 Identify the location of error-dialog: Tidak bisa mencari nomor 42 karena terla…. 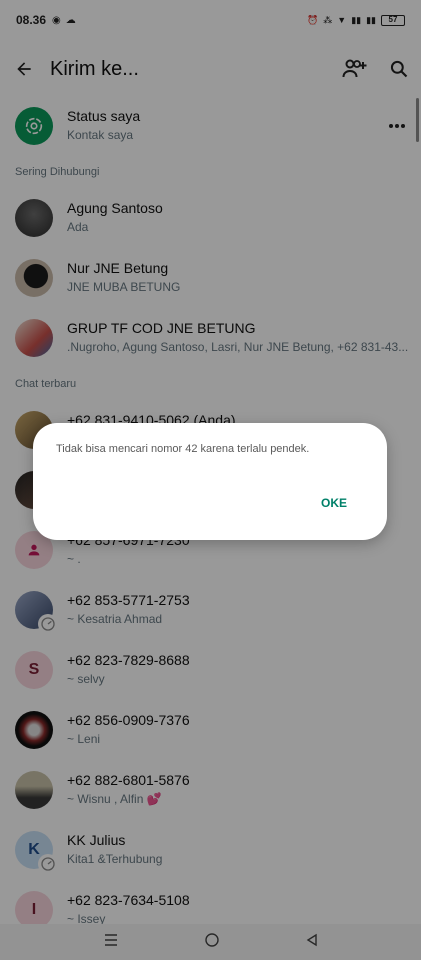
(210, 481).